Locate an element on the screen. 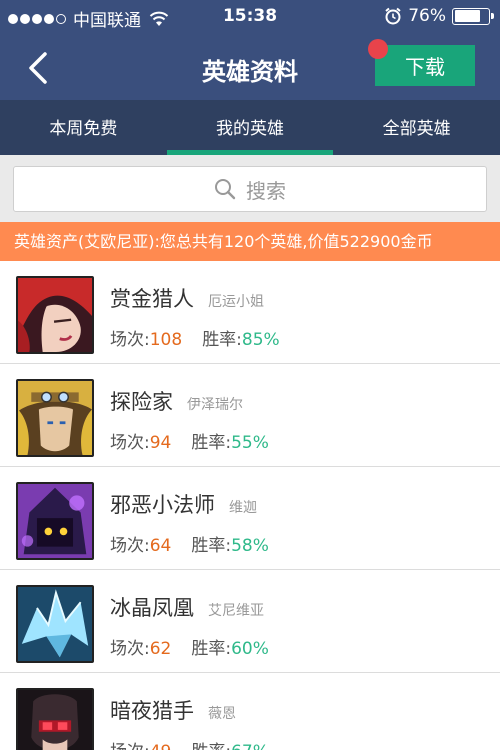 The image size is (500, 750). hero-stats: 场次:94 胜率:55% is located at coordinates (189, 443).